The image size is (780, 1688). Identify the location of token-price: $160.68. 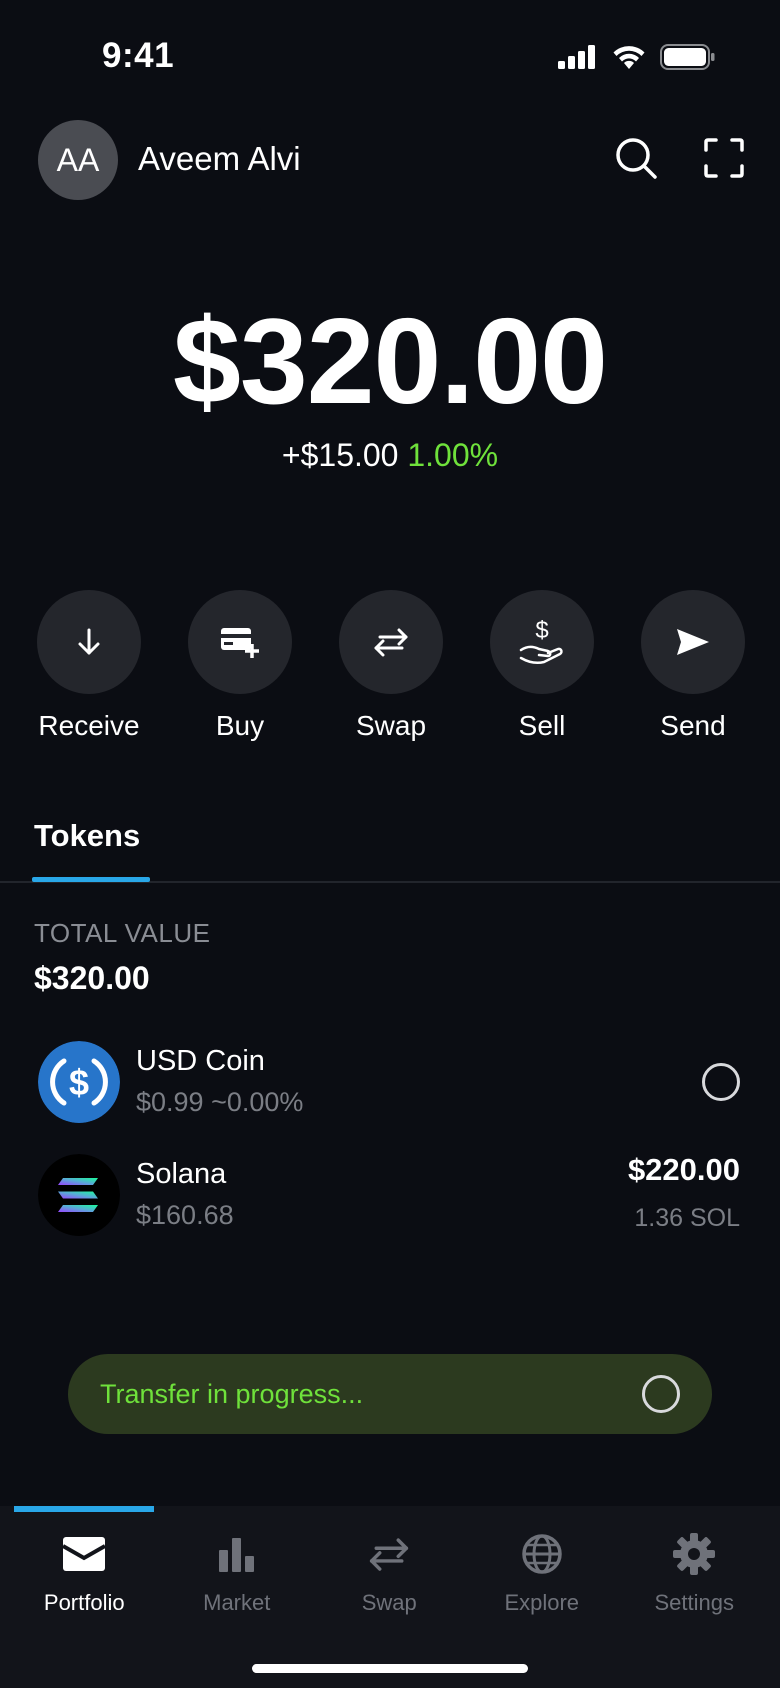
(185, 1215).